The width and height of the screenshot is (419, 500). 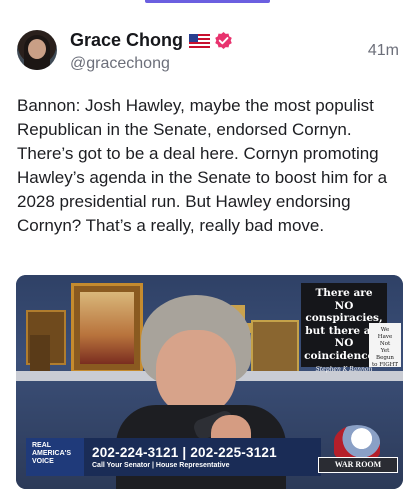 I want to click on small-sign: We Have Not Yet Begun to FIGHT, so click(x=385, y=345).